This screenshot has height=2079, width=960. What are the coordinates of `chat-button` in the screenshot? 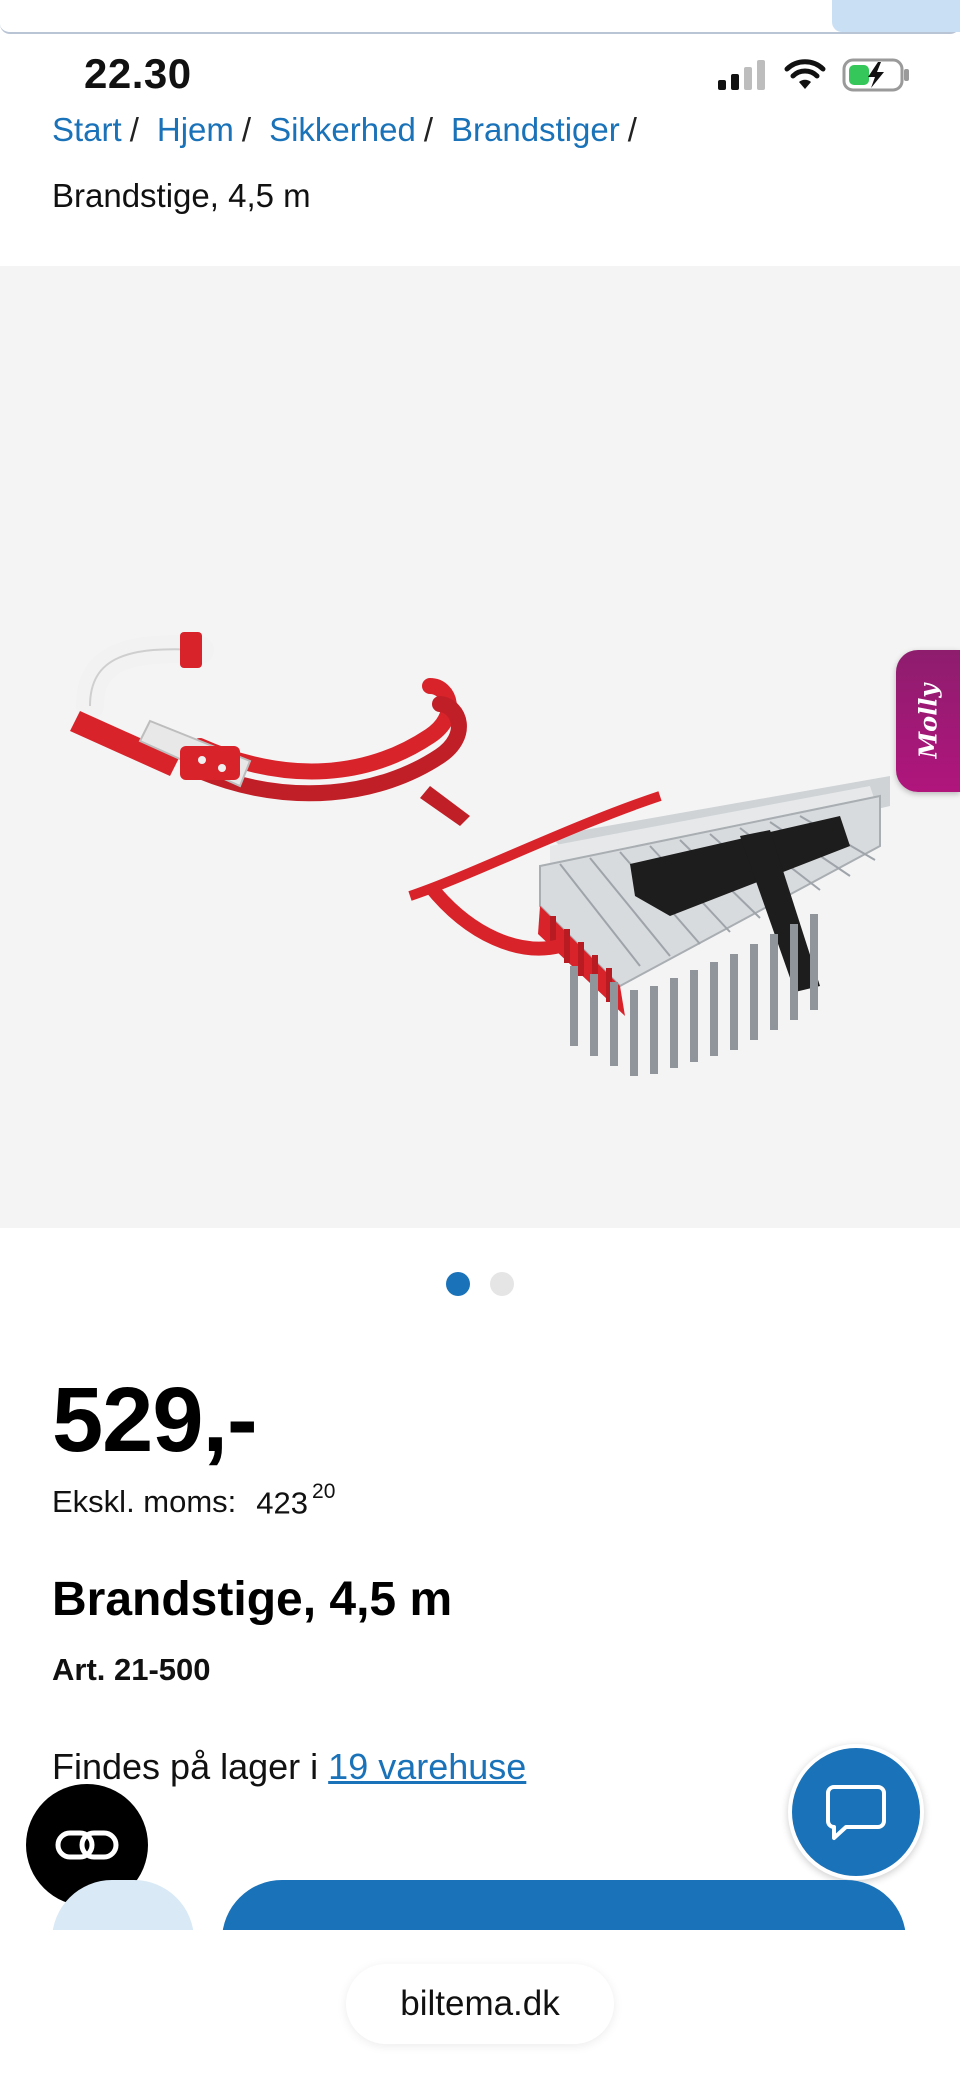 It's located at (856, 1812).